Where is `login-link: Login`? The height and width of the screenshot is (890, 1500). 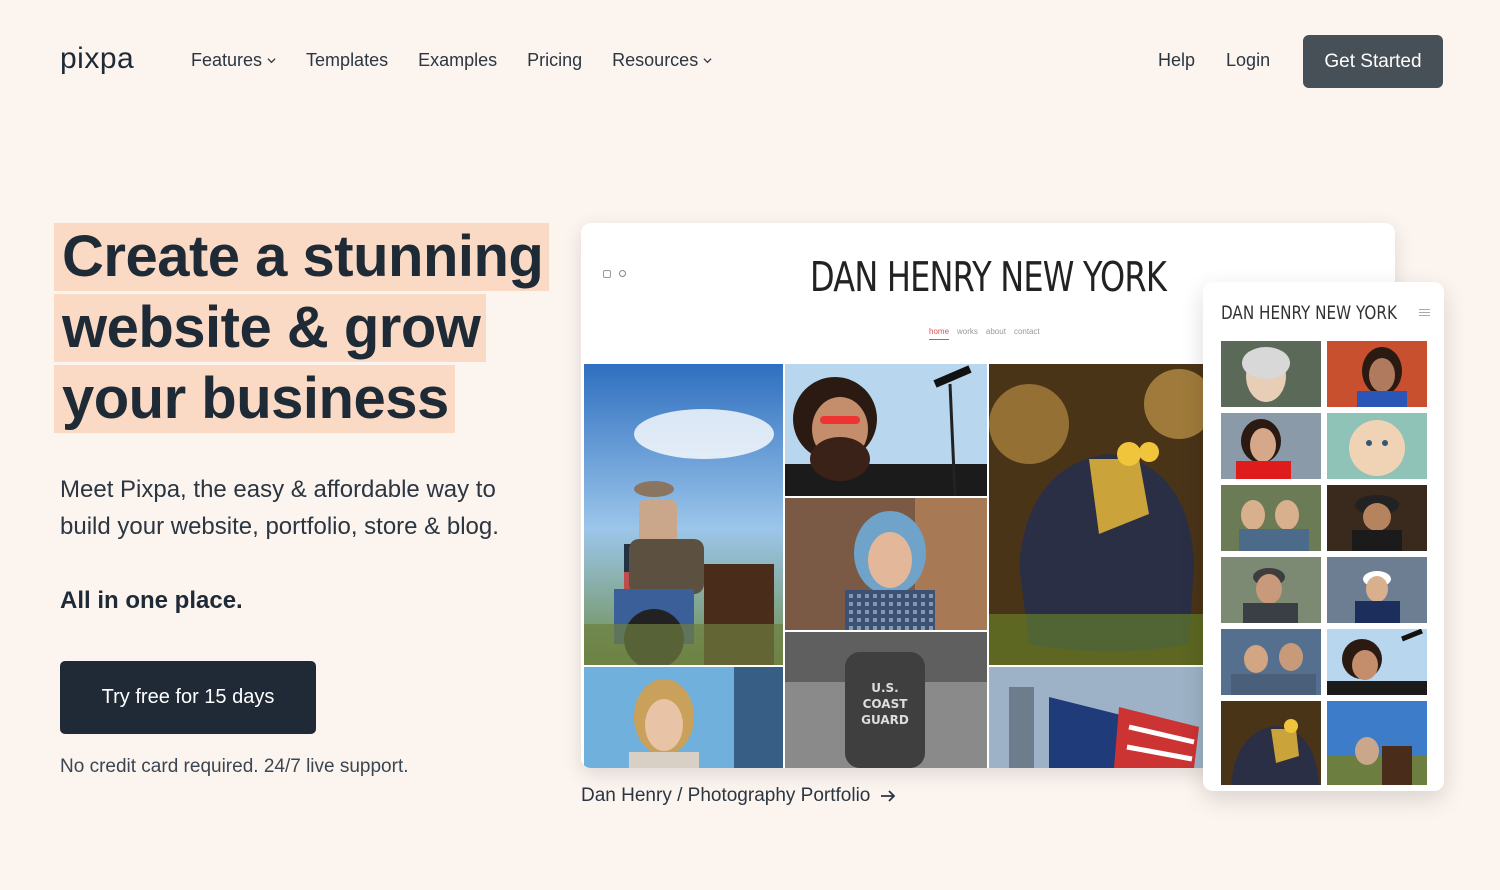
login-link: Login is located at coordinates (1248, 60).